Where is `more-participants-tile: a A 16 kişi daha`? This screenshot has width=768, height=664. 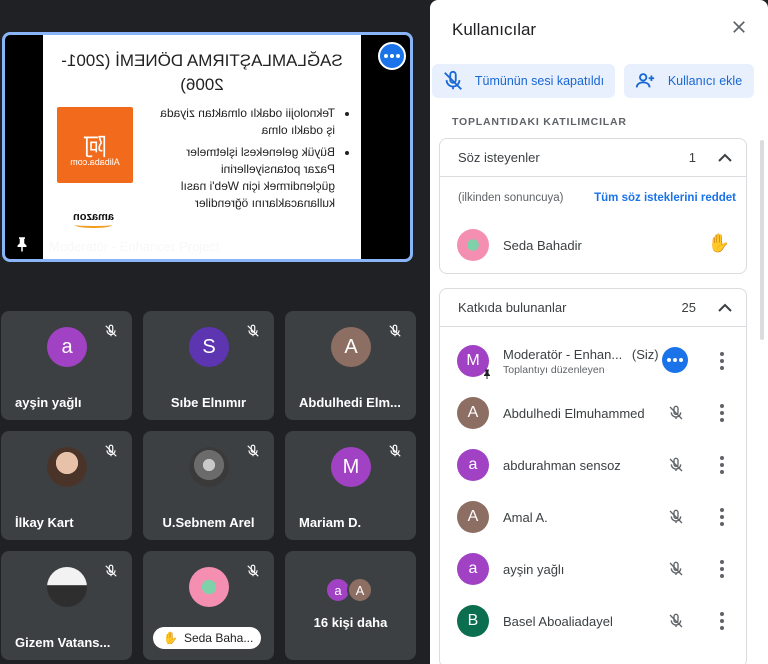
more-participants-tile: a A 16 kişi daha is located at coordinates (350, 605).